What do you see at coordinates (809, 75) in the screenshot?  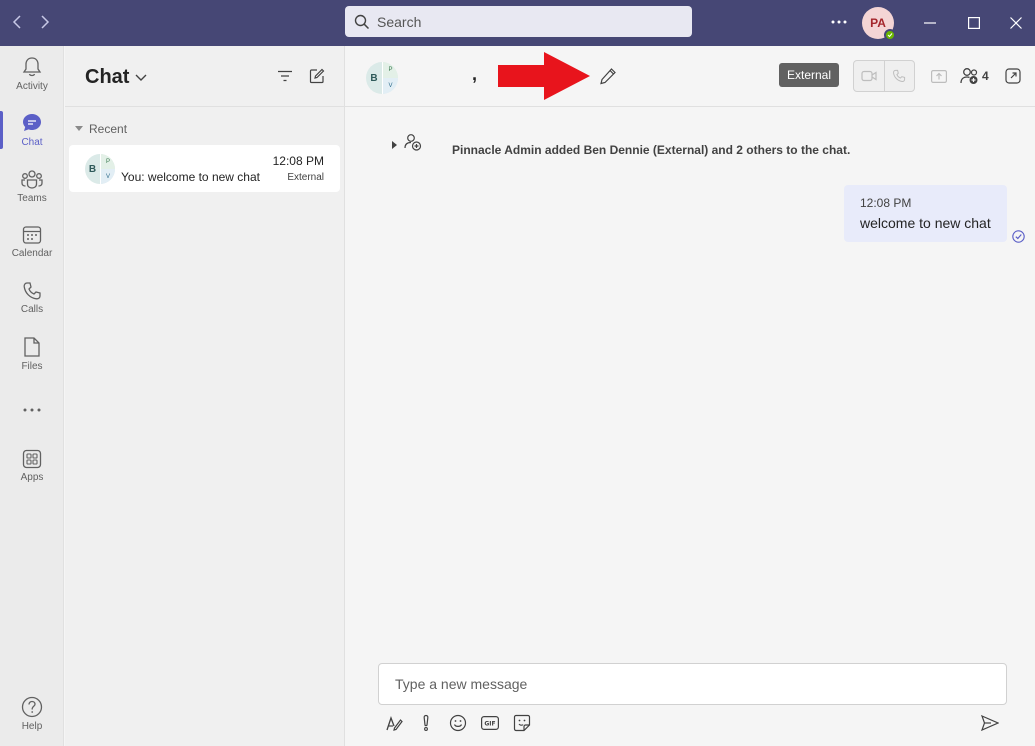 I see `external-badge: External` at bounding box center [809, 75].